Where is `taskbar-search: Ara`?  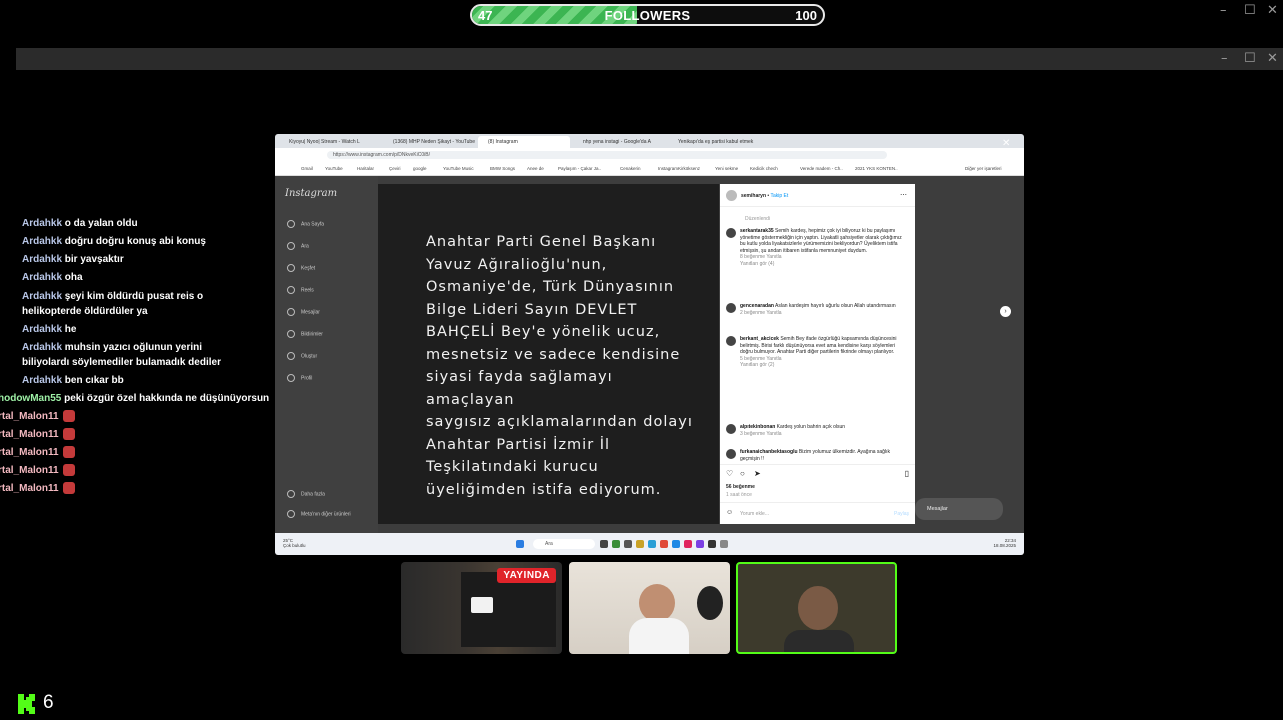 taskbar-search: Ara is located at coordinates (564, 544).